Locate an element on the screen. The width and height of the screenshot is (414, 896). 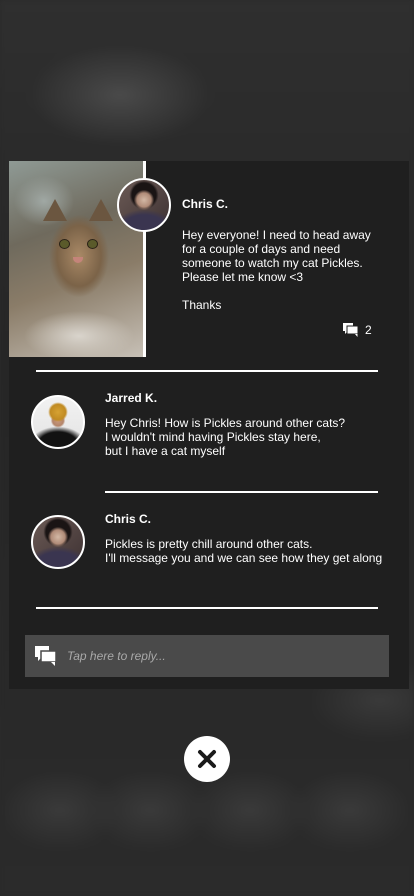
close-icon is located at coordinates (207, 759).